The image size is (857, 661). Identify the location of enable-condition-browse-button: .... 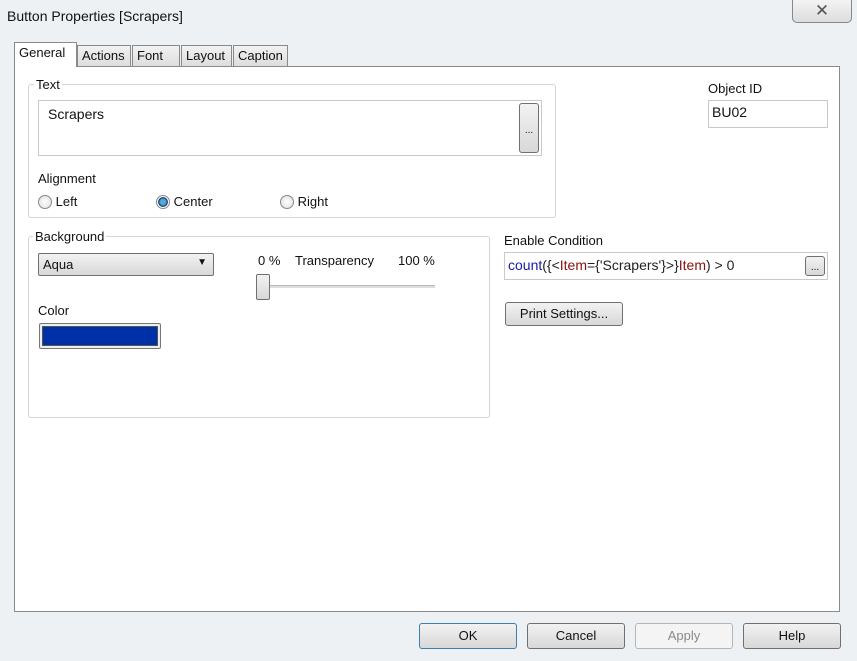
(815, 266).